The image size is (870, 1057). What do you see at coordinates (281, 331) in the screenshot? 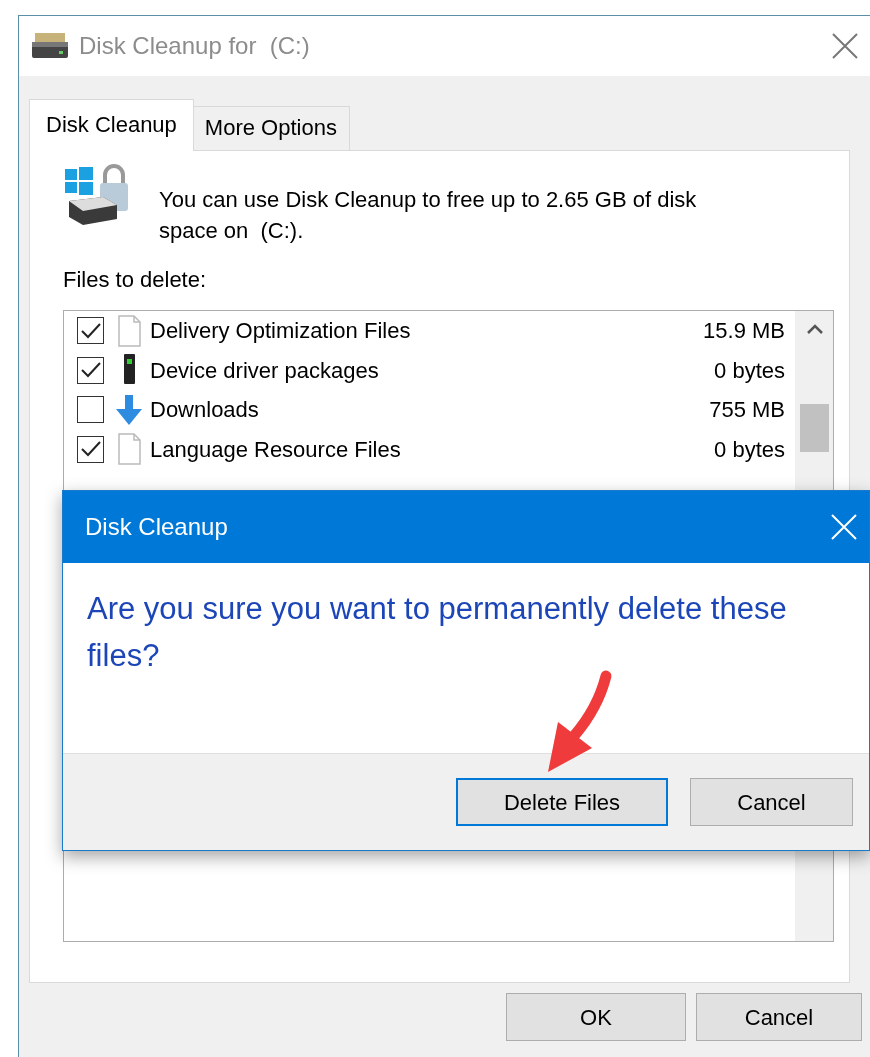
I see `file-name: Delivery Optimization Files` at bounding box center [281, 331].